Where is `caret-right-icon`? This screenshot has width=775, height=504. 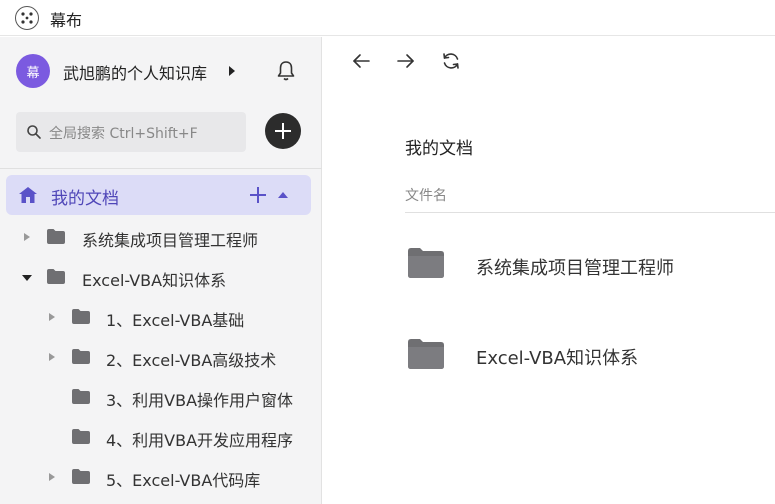 caret-right-icon is located at coordinates (232, 71).